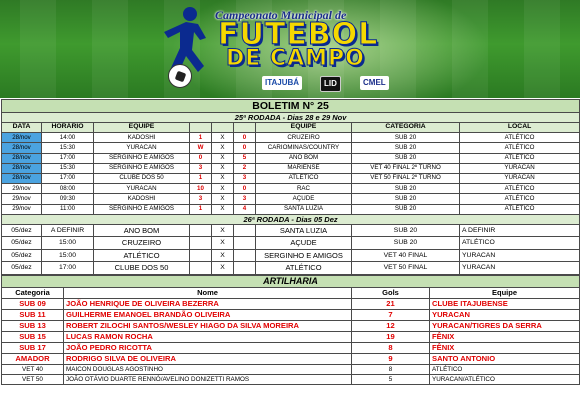 The width and height of the screenshot is (580, 414). What do you see at coordinates (141, 230) in the screenshot?
I see `match-home-team: ANO BOM` at bounding box center [141, 230].